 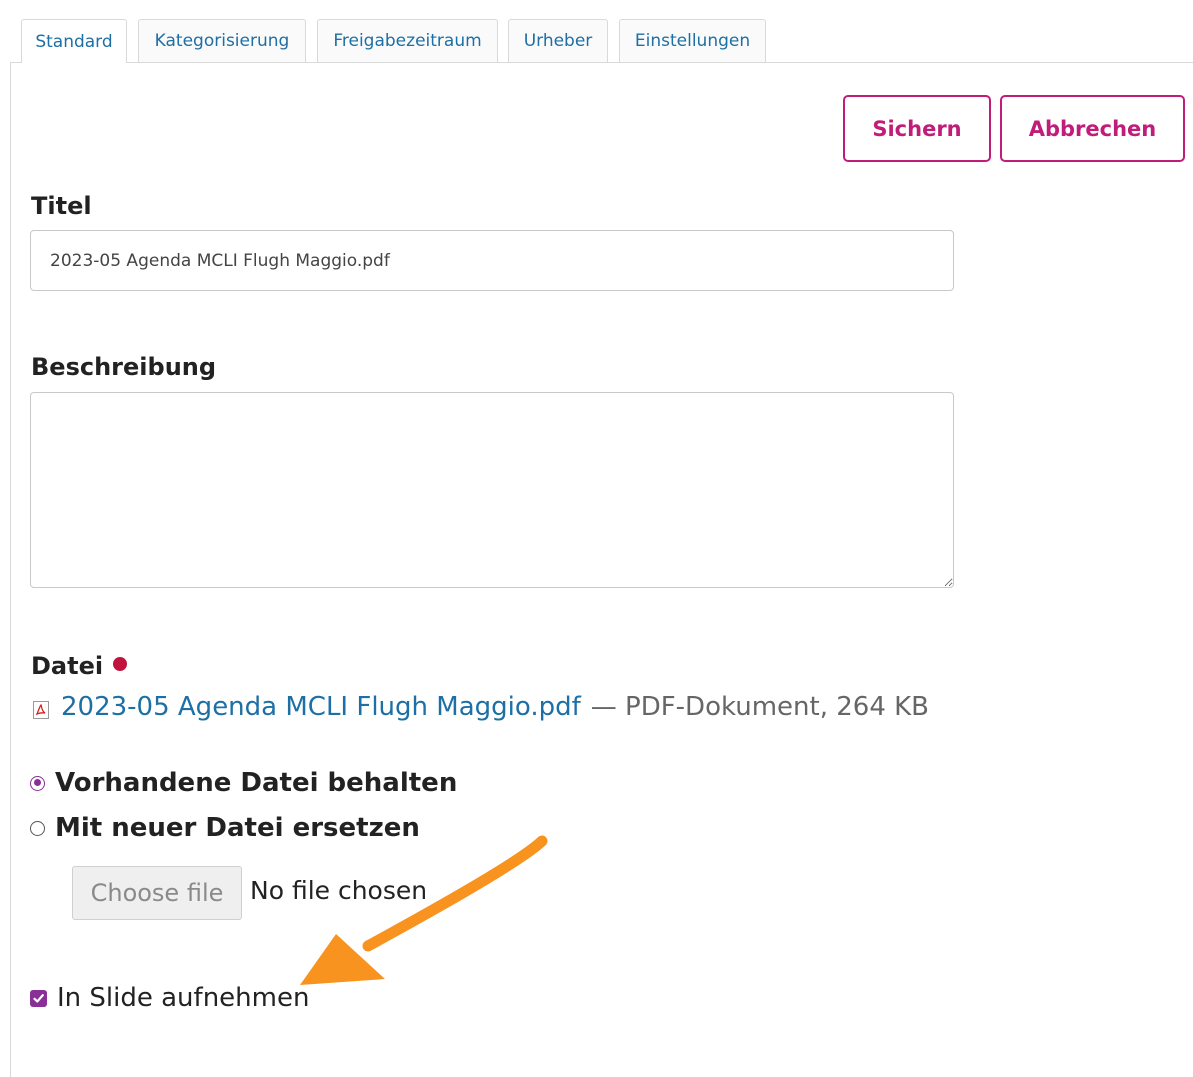 I want to click on title-label: Titel, so click(x=61, y=206).